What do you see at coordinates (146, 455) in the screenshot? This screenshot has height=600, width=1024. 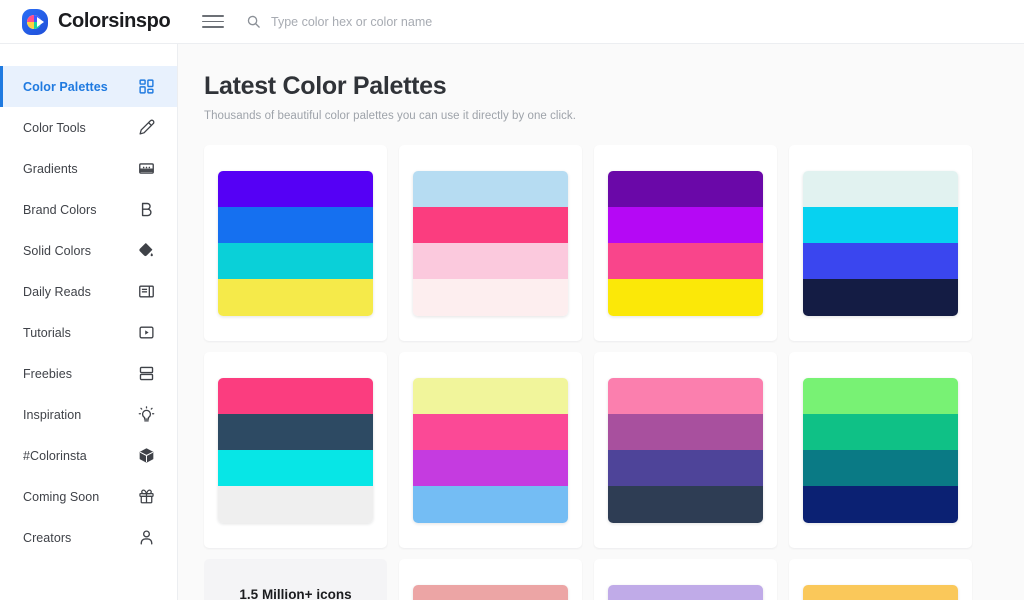 I see `cube-icon` at bounding box center [146, 455].